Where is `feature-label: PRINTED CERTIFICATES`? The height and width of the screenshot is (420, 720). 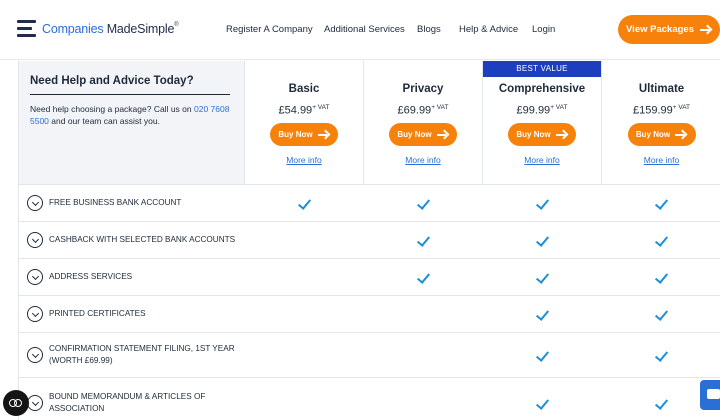 feature-label: PRINTED CERTIFICATES is located at coordinates (97, 313).